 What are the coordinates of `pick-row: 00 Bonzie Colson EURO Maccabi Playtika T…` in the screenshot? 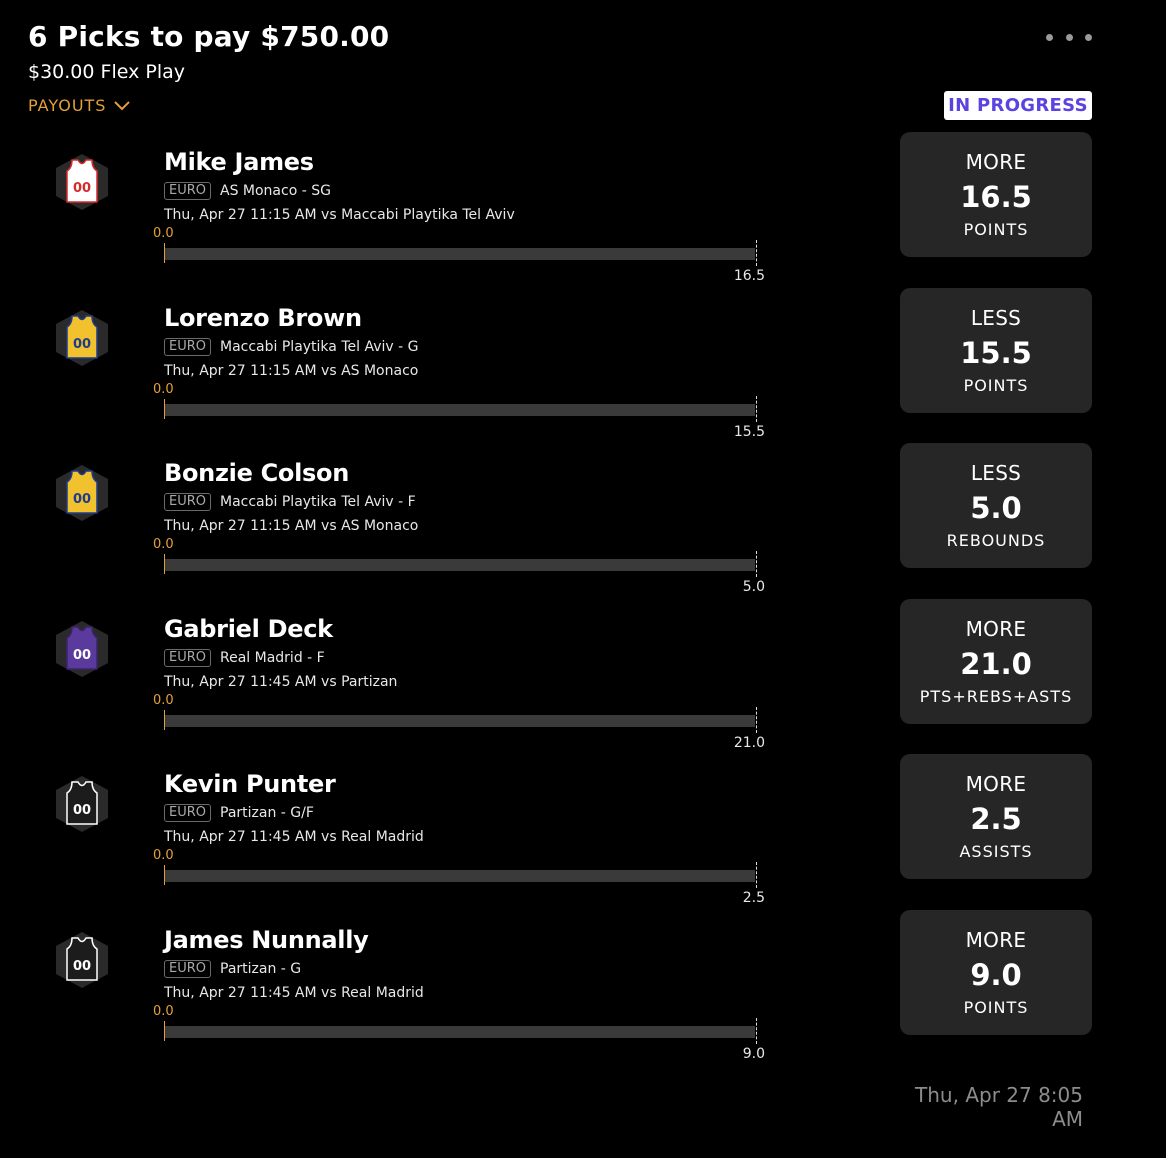 It's located at (583, 521).